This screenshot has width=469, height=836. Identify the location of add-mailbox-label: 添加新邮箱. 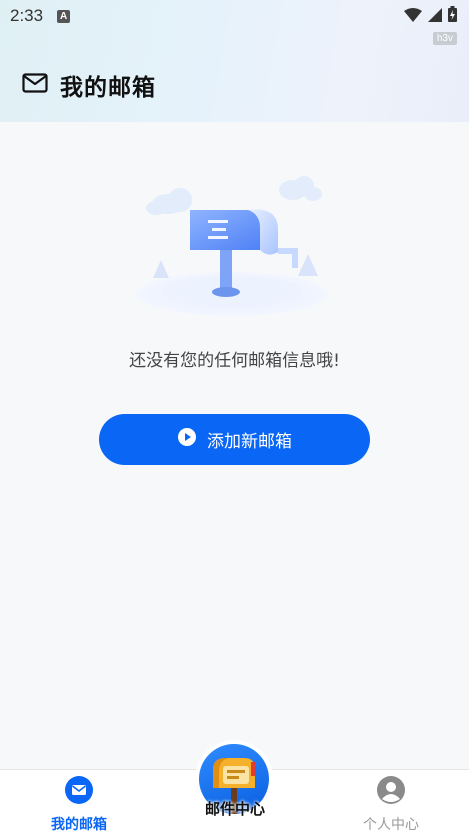
(249, 442).